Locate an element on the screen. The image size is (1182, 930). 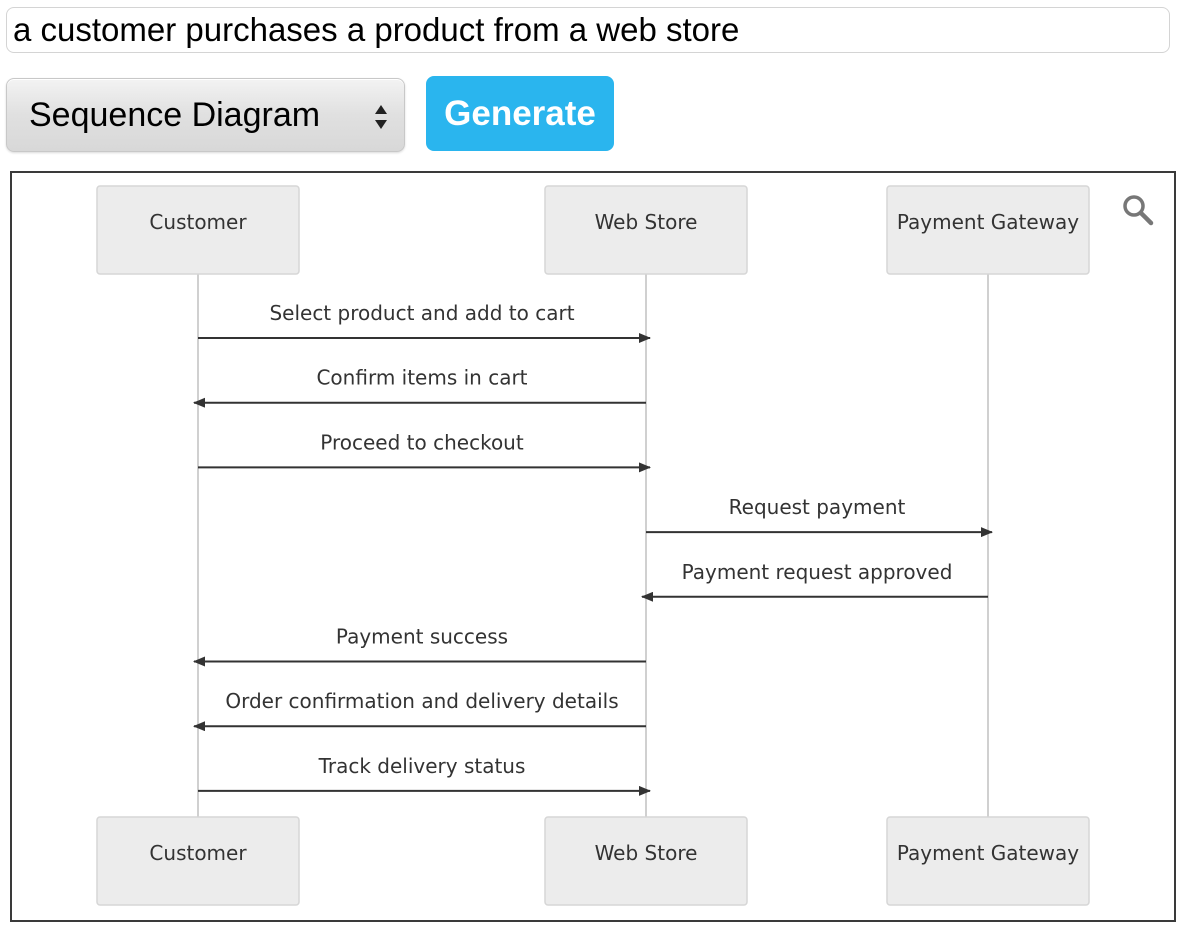
actor-bottom: Payment Gateway is located at coordinates (988, 861).